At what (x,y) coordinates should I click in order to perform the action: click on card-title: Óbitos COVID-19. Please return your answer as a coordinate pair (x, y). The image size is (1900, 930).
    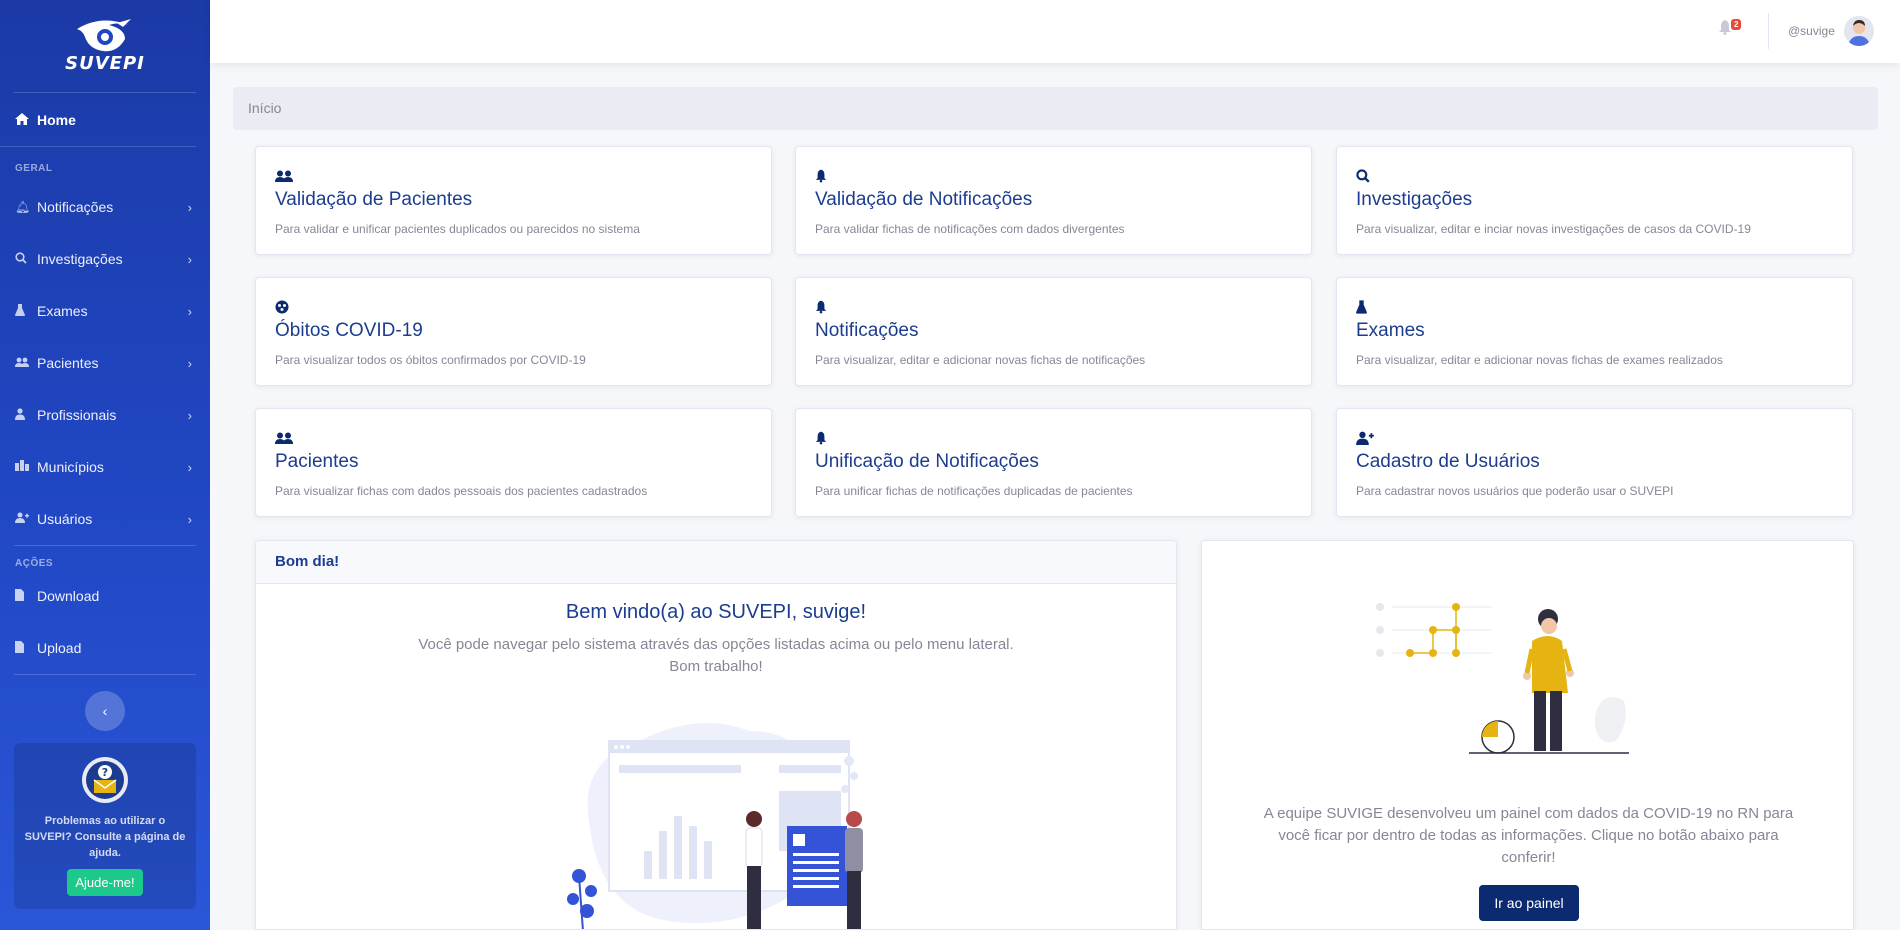
    Looking at the image, I should click on (349, 330).